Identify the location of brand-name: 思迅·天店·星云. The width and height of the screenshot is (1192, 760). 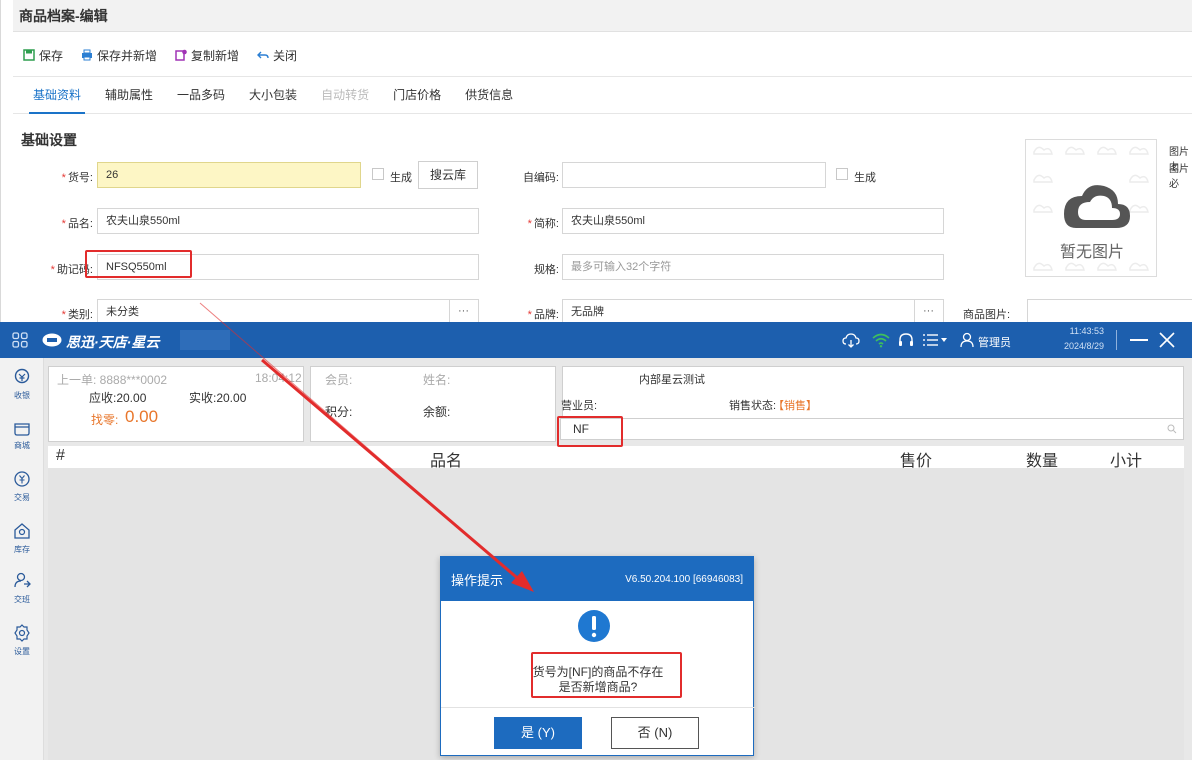
(113, 342).